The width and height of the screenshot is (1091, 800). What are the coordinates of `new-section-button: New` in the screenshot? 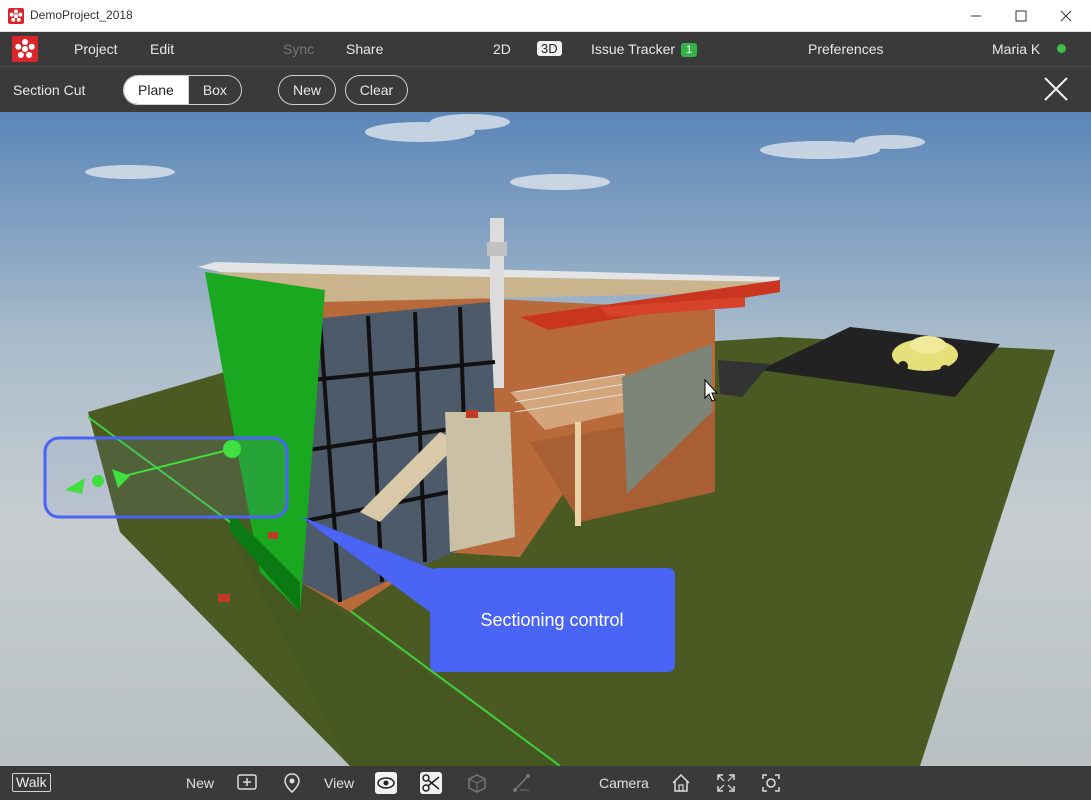 It's located at (307, 90).